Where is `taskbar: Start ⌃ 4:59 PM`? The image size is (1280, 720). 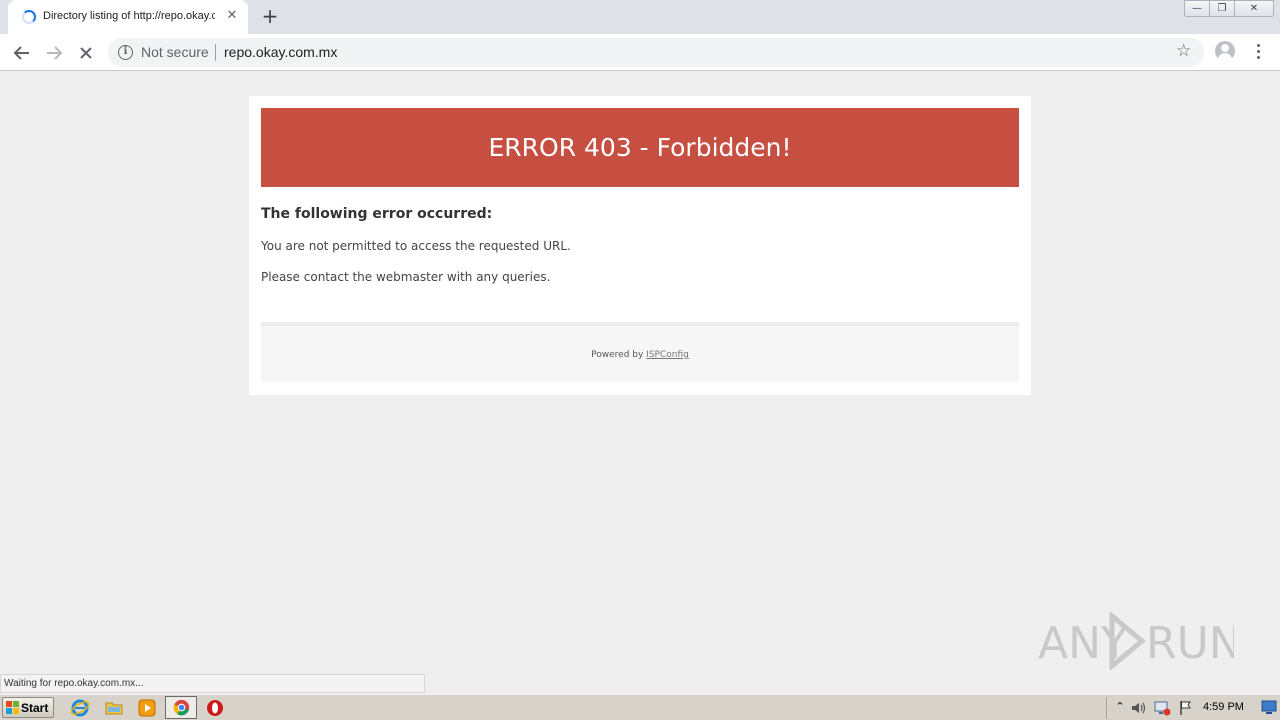 taskbar: Start ⌃ 4:59 PM is located at coordinates (640, 707).